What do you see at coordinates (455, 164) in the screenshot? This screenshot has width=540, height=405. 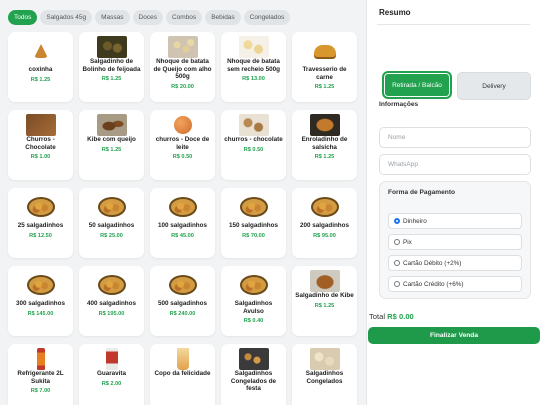 I see `whatsapp-field: WhatsApp` at bounding box center [455, 164].